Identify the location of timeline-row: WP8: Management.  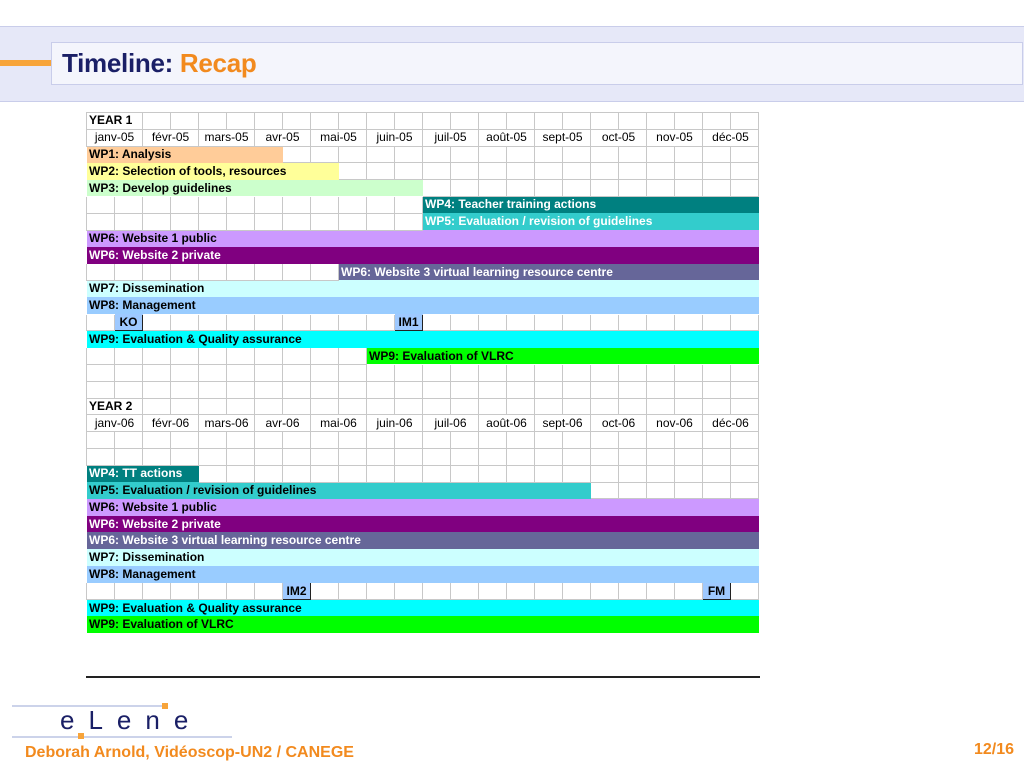
(422, 306).